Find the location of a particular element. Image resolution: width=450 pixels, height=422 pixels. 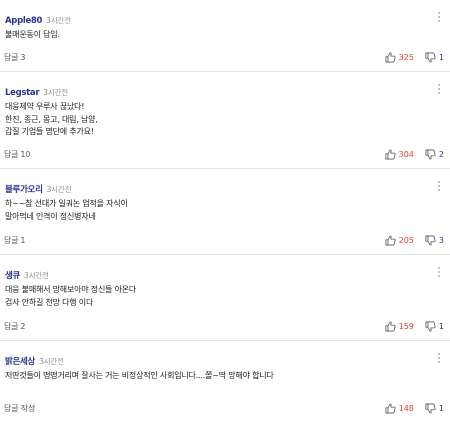

vote-group: 148 1 is located at coordinates (414, 408).